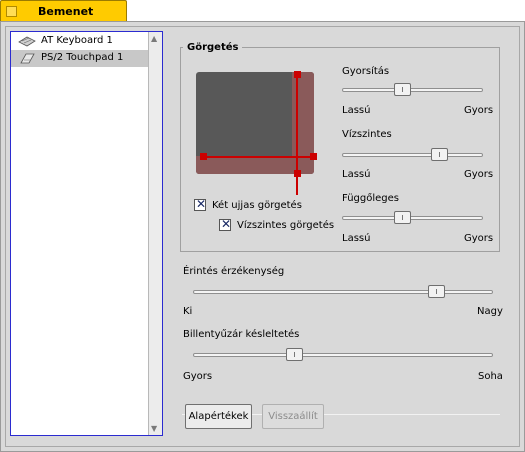 The image size is (525, 452). I want to click on vertical-speed-slider-thumb, so click(403, 217).